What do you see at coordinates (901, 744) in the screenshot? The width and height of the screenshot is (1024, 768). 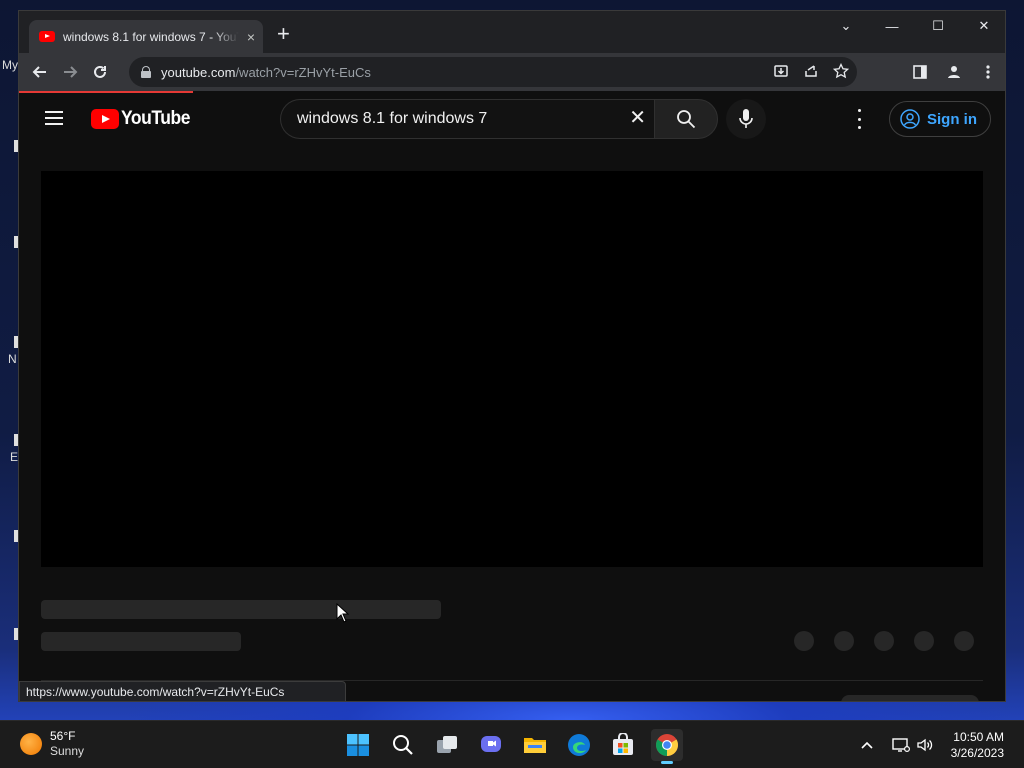 I see `network-icon` at bounding box center [901, 744].